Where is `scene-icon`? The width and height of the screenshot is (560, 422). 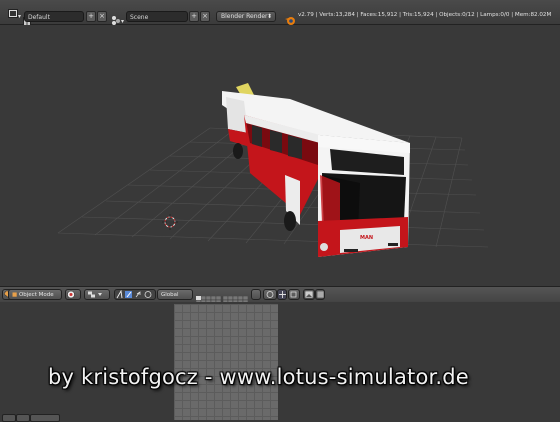
scene-icon is located at coordinates (118, 18).